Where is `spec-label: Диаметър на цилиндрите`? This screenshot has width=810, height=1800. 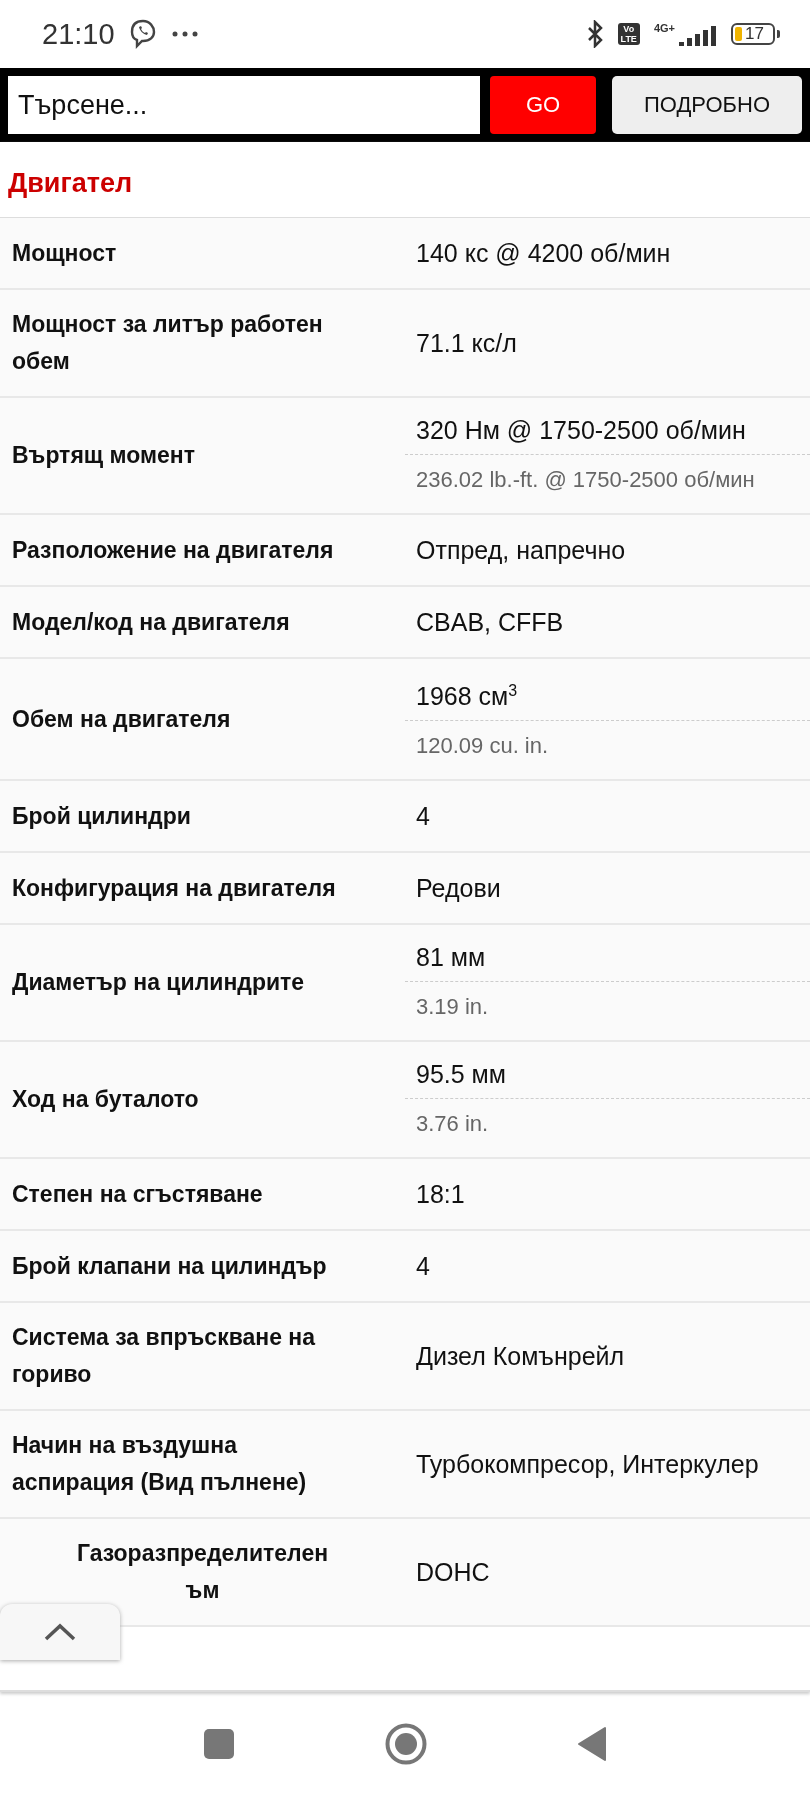
spec-label: Диаметър на цилиндрите is located at coordinates (158, 983).